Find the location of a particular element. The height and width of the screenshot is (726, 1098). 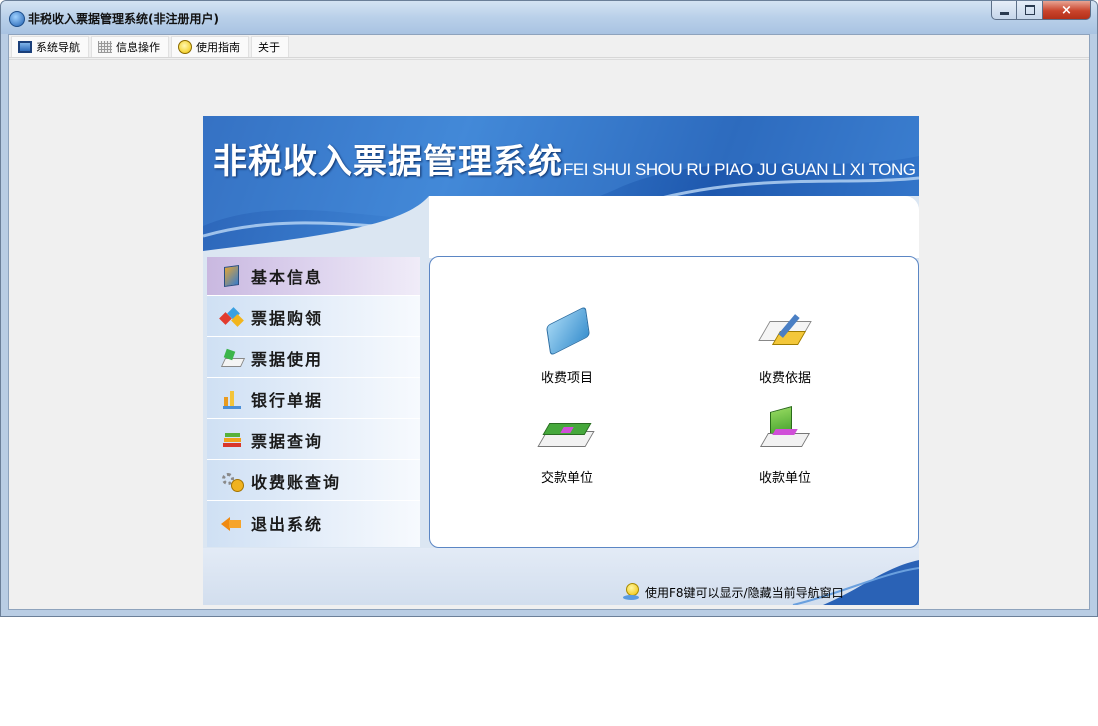

function-fee-items: 收费项目 is located at coordinates (567, 345).